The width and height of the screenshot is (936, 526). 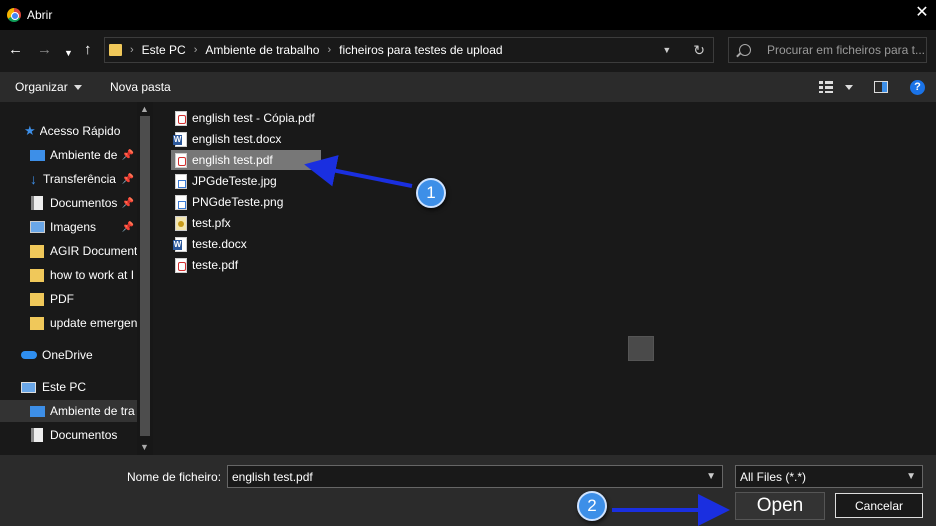 What do you see at coordinates (229, 202) in the screenshot?
I see `list-item: PNGdeTeste.png` at bounding box center [229, 202].